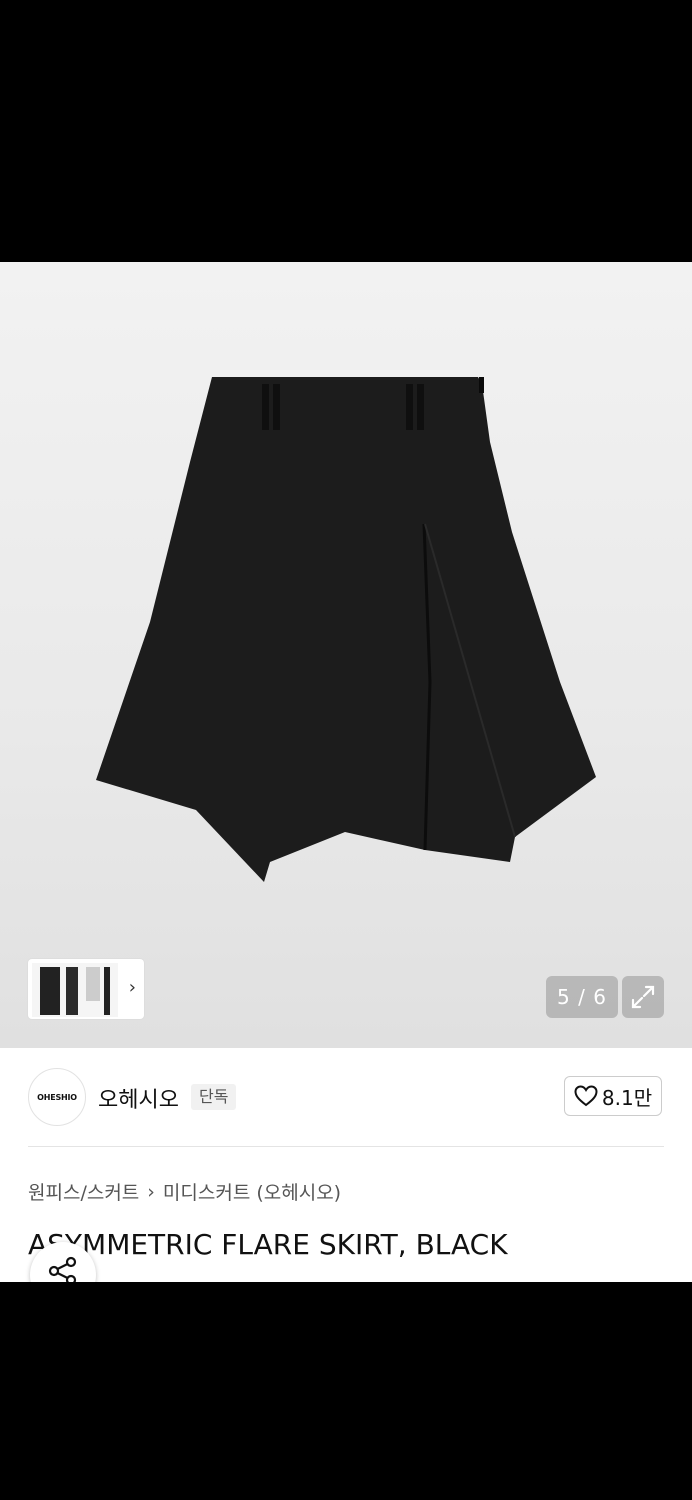 Image resolution: width=692 pixels, height=1500 pixels. Describe the element at coordinates (75, 990) in the screenshot. I see `thumbnail-image` at that location.